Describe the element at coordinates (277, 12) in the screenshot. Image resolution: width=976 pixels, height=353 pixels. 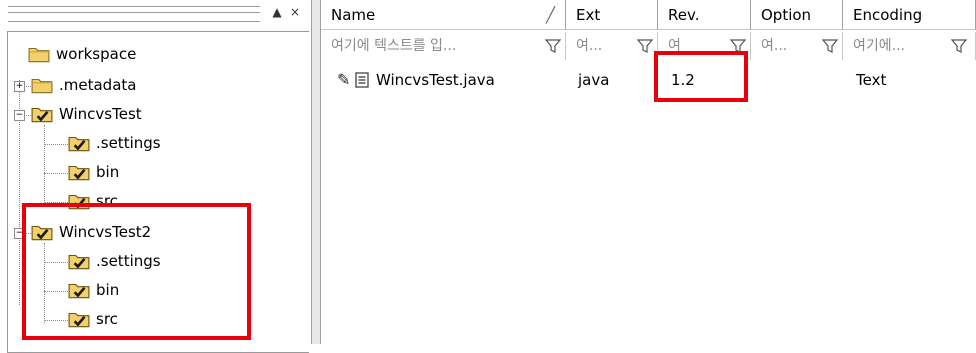
I see `autohide-button: ▲` at that location.